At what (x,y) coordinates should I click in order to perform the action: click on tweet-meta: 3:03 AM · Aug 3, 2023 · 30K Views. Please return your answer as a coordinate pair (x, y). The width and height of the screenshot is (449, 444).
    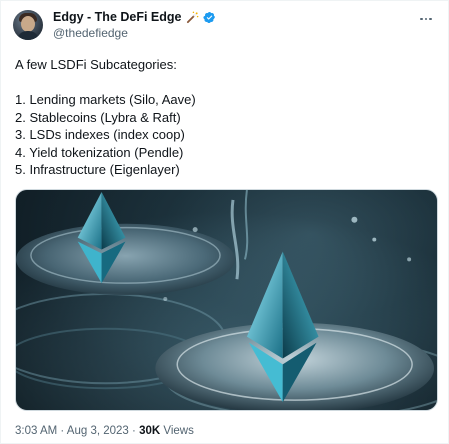
    Looking at the image, I should click on (104, 431).